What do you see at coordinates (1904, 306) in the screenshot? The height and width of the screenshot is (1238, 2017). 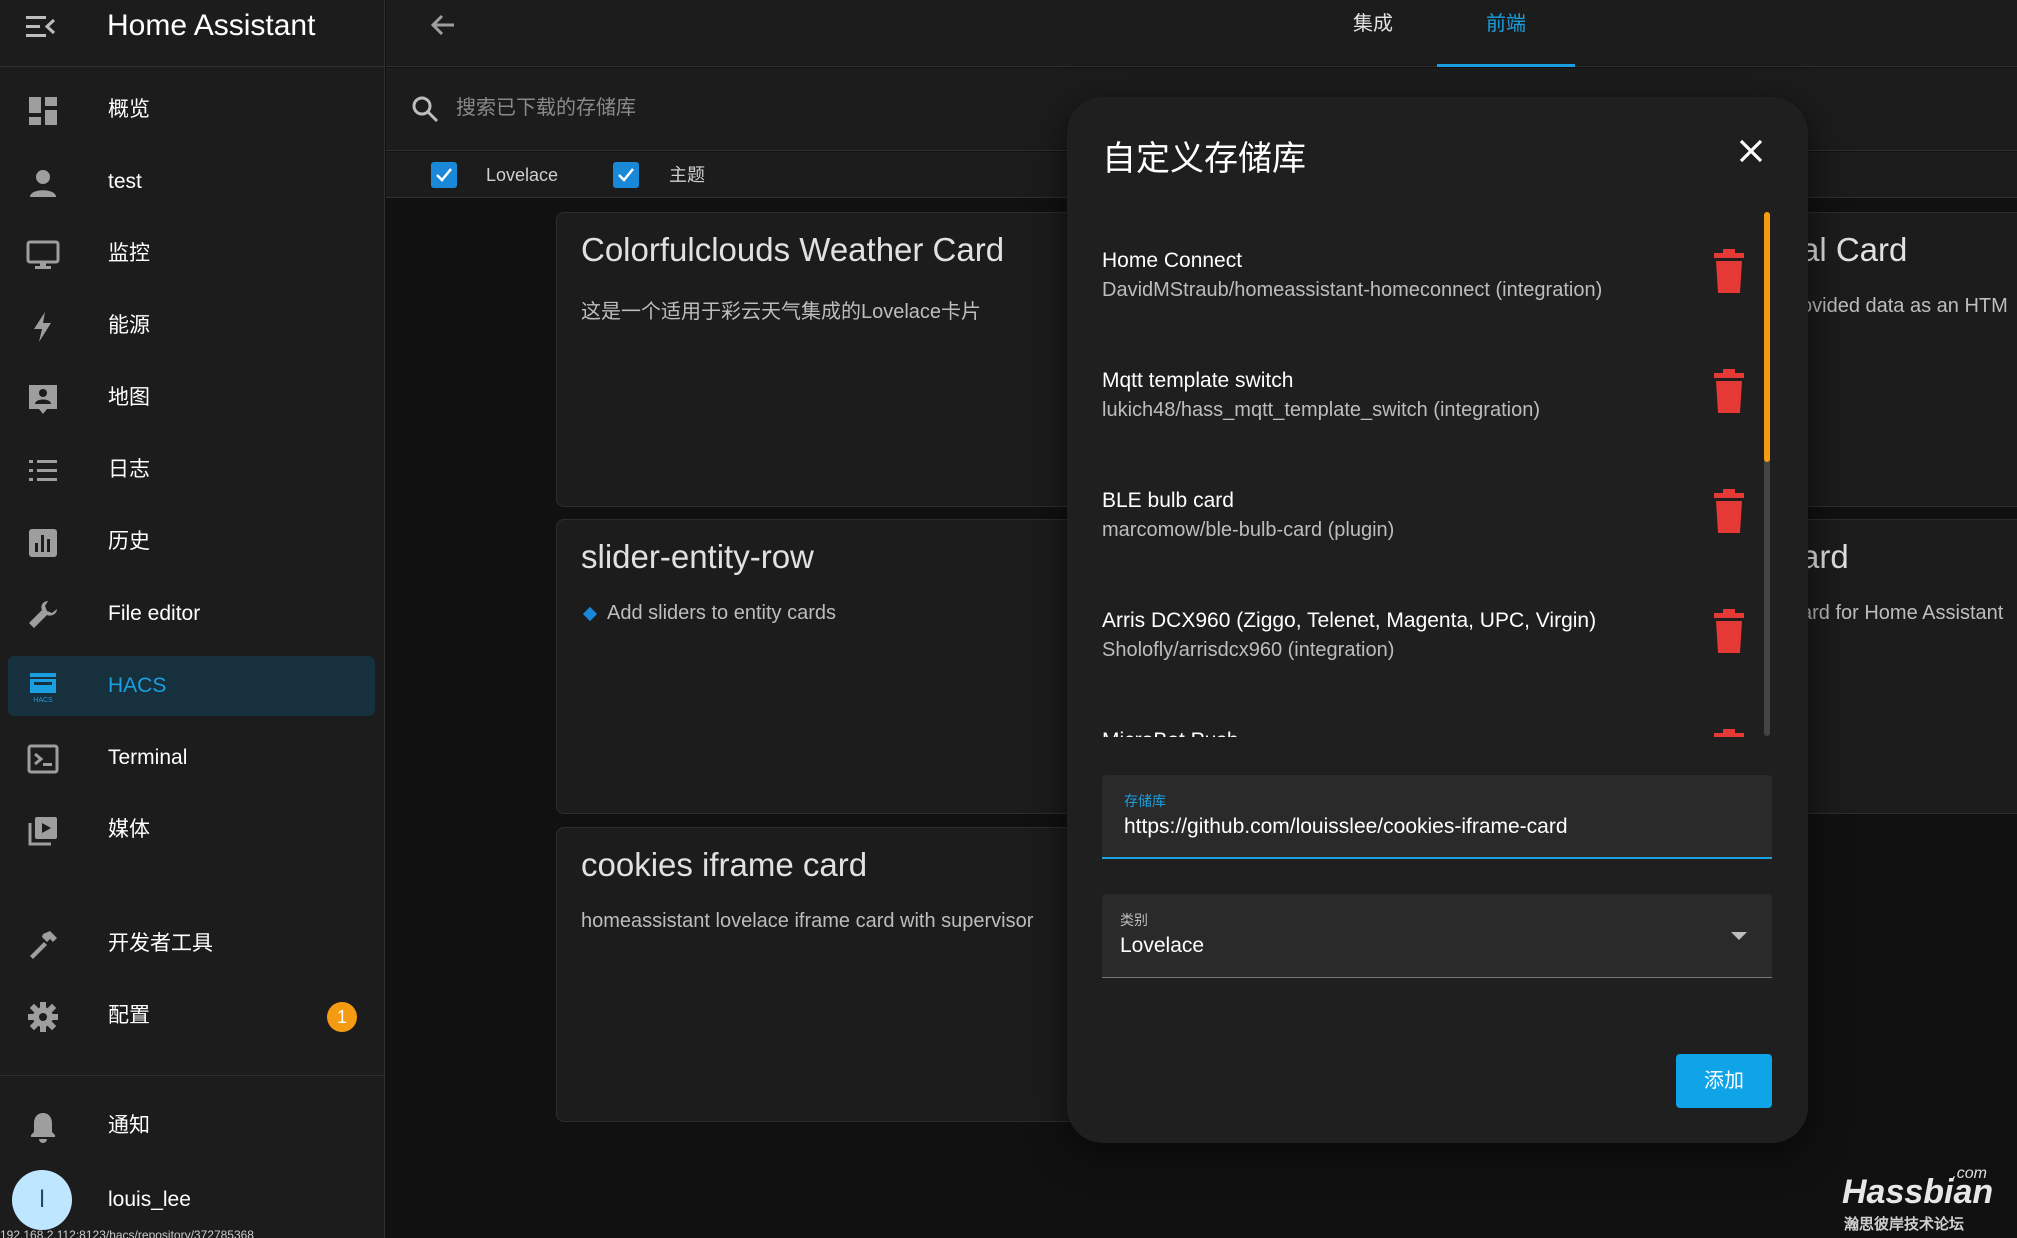 I see `card-description: ovided data as an HTM` at bounding box center [1904, 306].